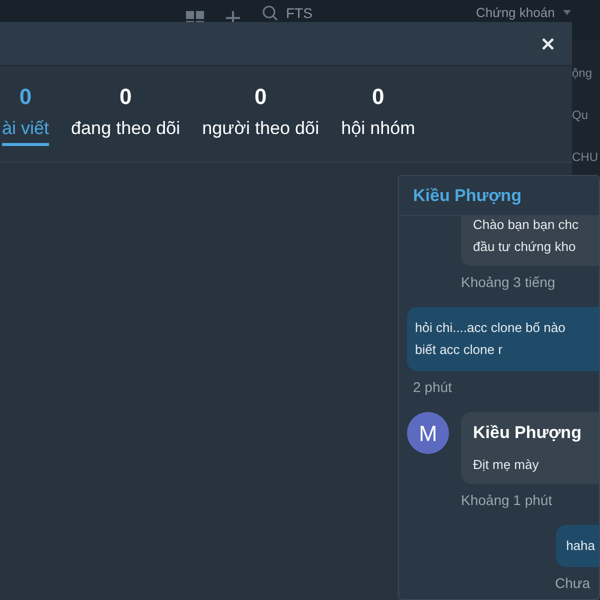 This screenshot has width=600, height=600. Describe the element at coordinates (26, 115) in the screenshot. I see `stat-tab: 0 ài viết` at that location.